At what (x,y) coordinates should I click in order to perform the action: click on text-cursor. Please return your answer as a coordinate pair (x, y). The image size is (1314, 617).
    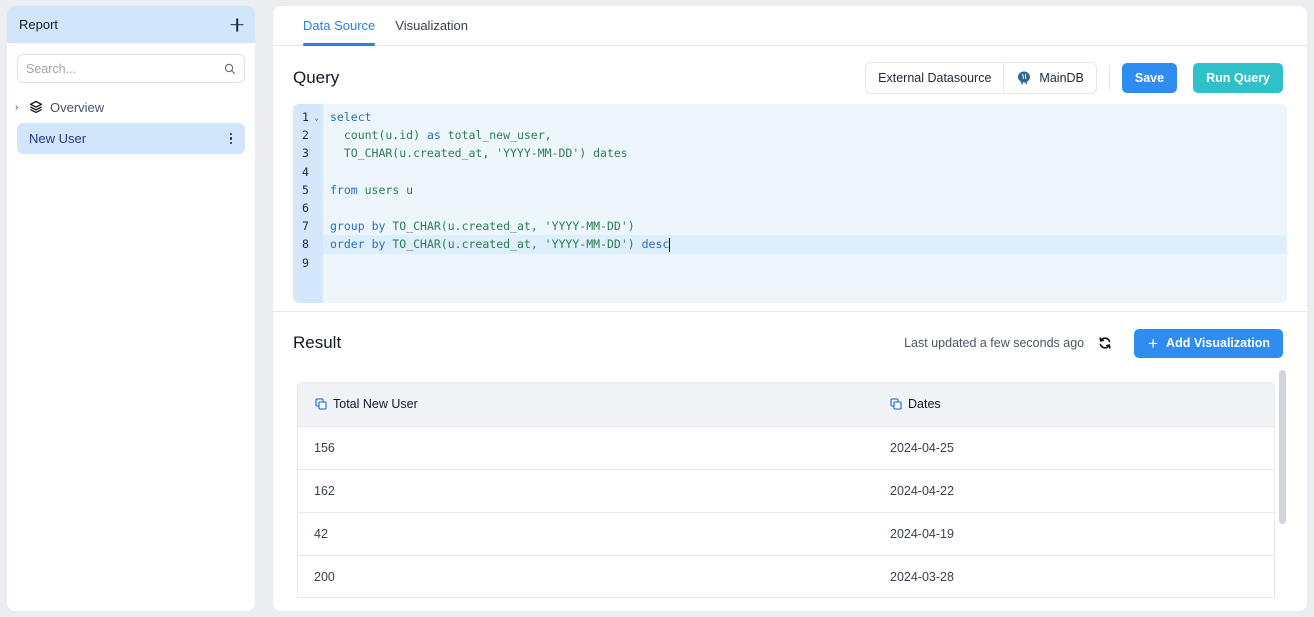
    Looking at the image, I should click on (670, 244).